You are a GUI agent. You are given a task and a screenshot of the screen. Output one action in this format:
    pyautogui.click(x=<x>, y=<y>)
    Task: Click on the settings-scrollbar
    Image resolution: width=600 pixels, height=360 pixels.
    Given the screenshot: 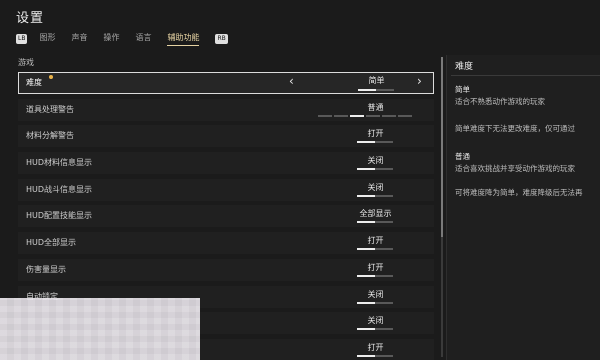 What is the action you would take?
    pyautogui.click(x=442, y=207)
    